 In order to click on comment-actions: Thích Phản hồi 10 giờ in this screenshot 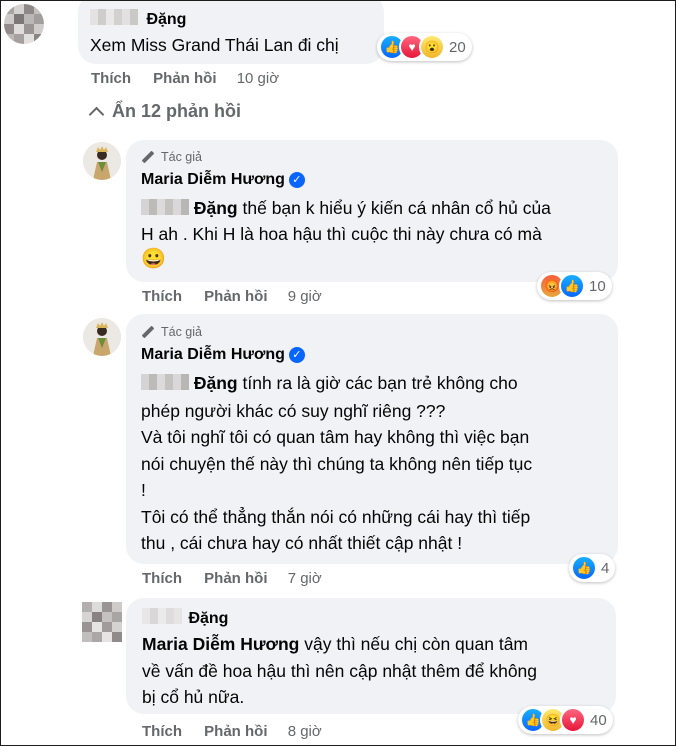, I will do `click(185, 78)`.